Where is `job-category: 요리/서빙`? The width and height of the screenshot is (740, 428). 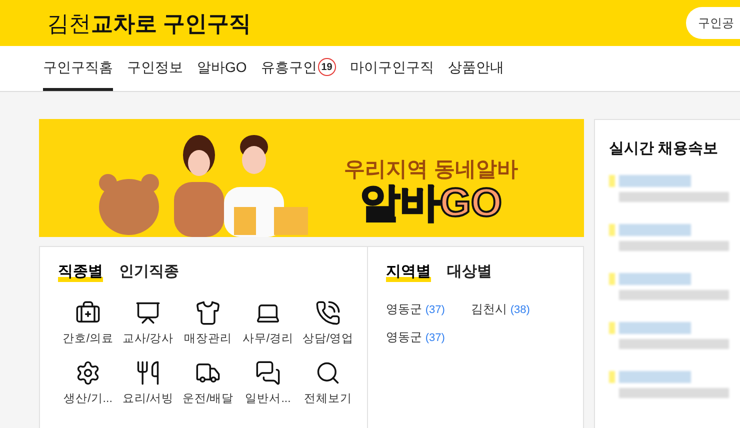 job-category: 요리/서빙 is located at coordinates (148, 384).